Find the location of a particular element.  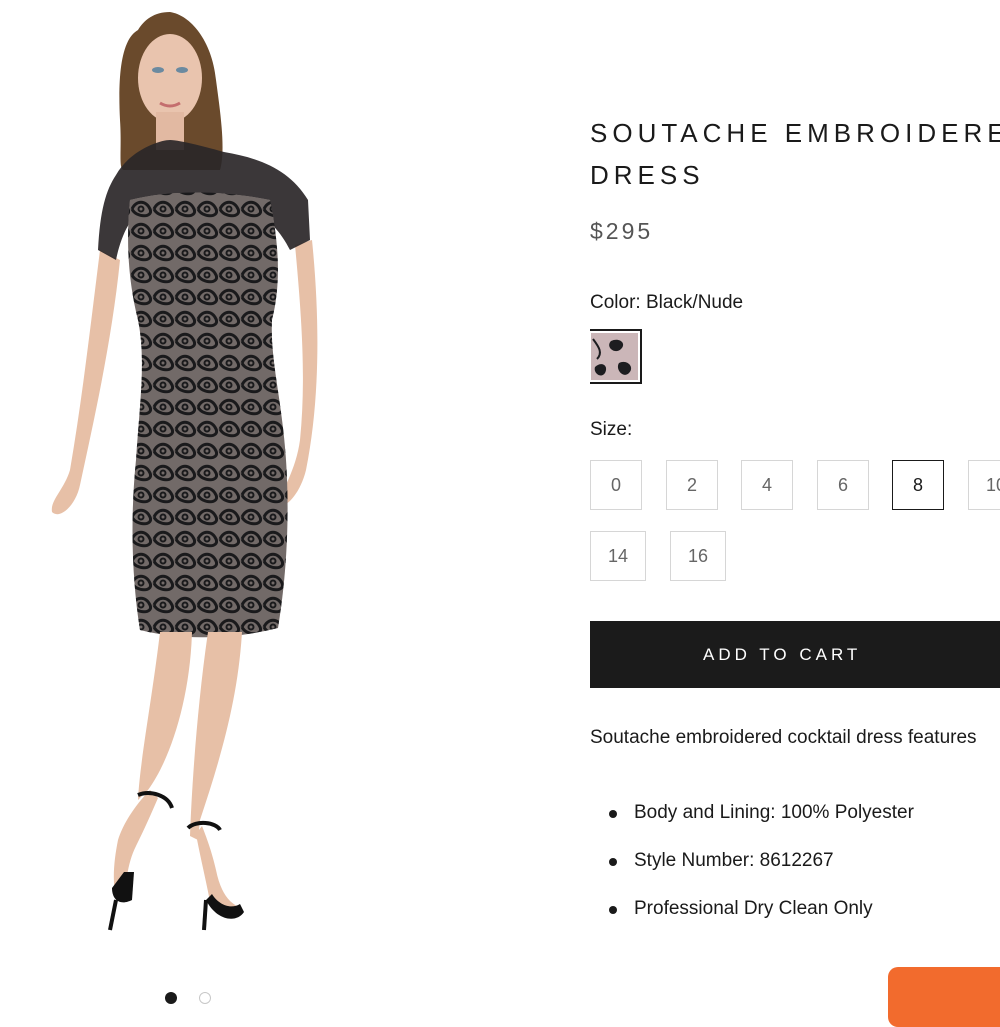

size-option-8: 8 is located at coordinates (918, 485).